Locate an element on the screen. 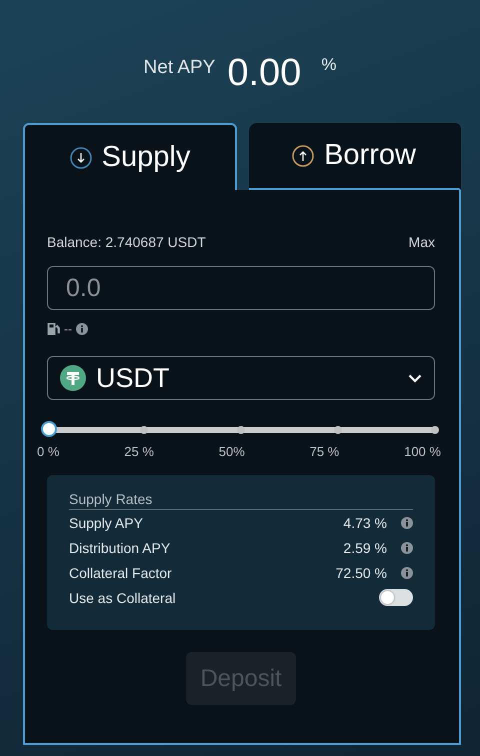 This screenshot has width=480, height=756. amount-field: 0.0 is located at coordinates (241, 288).